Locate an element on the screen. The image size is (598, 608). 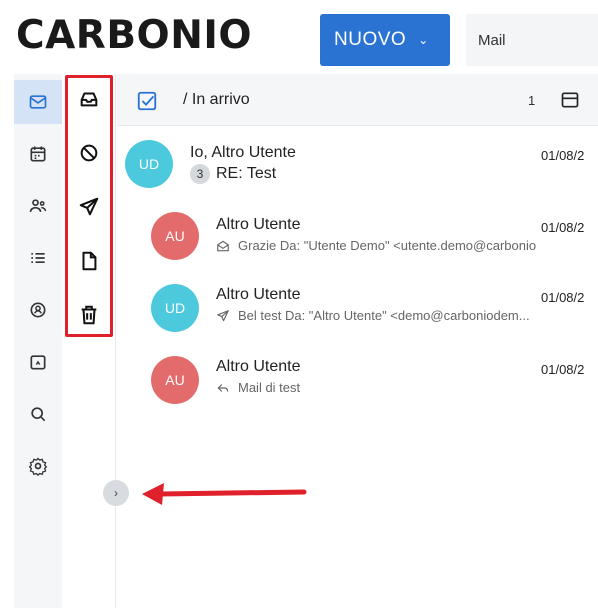
rail-item-search is located at coordinates (38, 414).